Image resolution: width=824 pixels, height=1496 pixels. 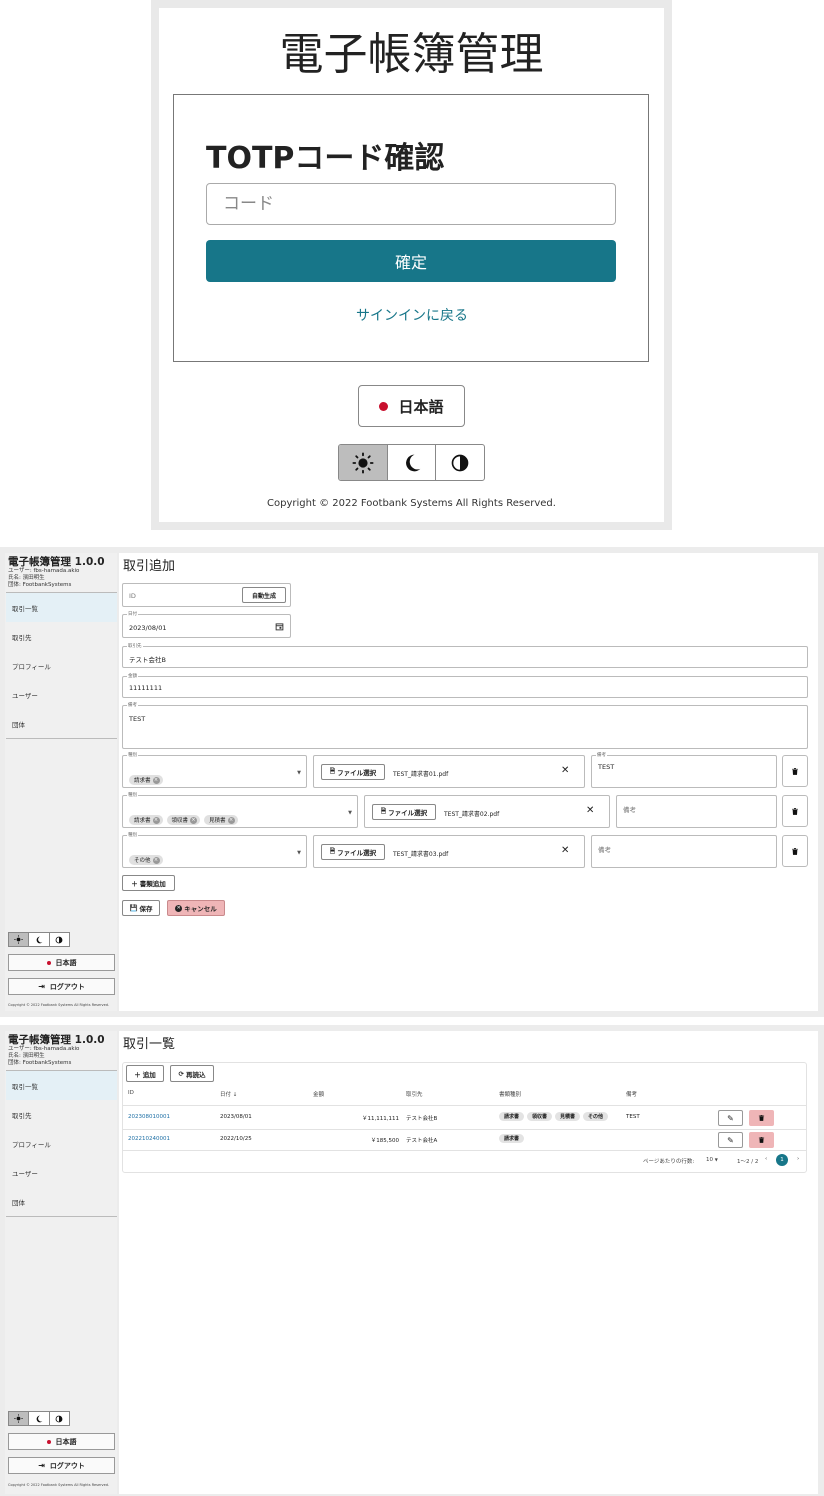 What do you see at coordinates (465, 655) in the screenshot?
I see `partner-field: 取引先 テスト会社B` at bounding box center [465, 655].